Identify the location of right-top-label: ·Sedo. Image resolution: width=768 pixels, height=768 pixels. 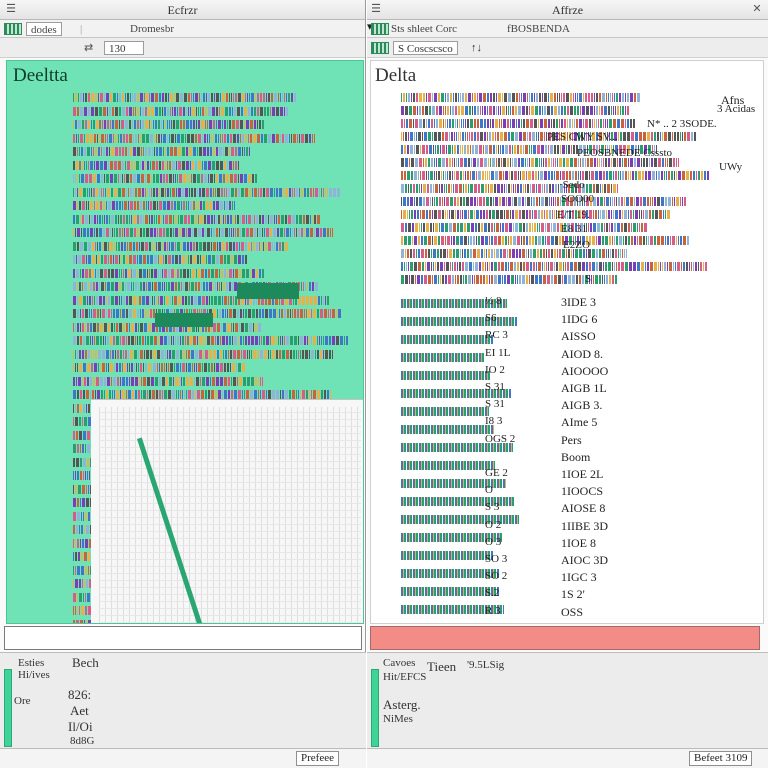
(572, 185).